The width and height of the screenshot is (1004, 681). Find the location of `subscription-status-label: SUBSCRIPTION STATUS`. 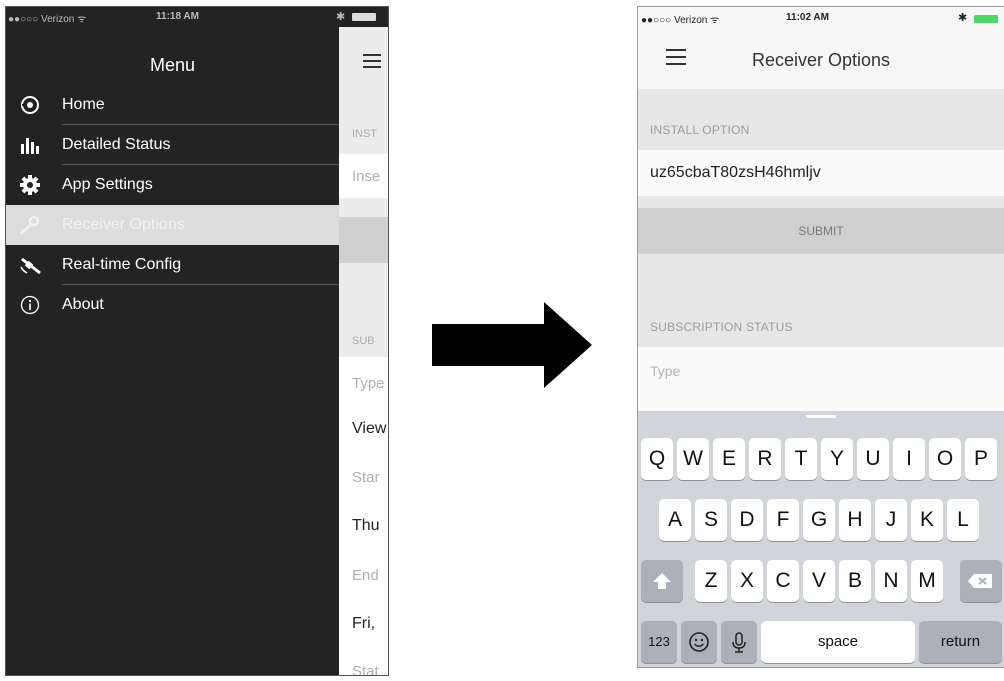

subscription-status-label: SUBSCRIPTION STATUS is located at coordinates (721, 327).